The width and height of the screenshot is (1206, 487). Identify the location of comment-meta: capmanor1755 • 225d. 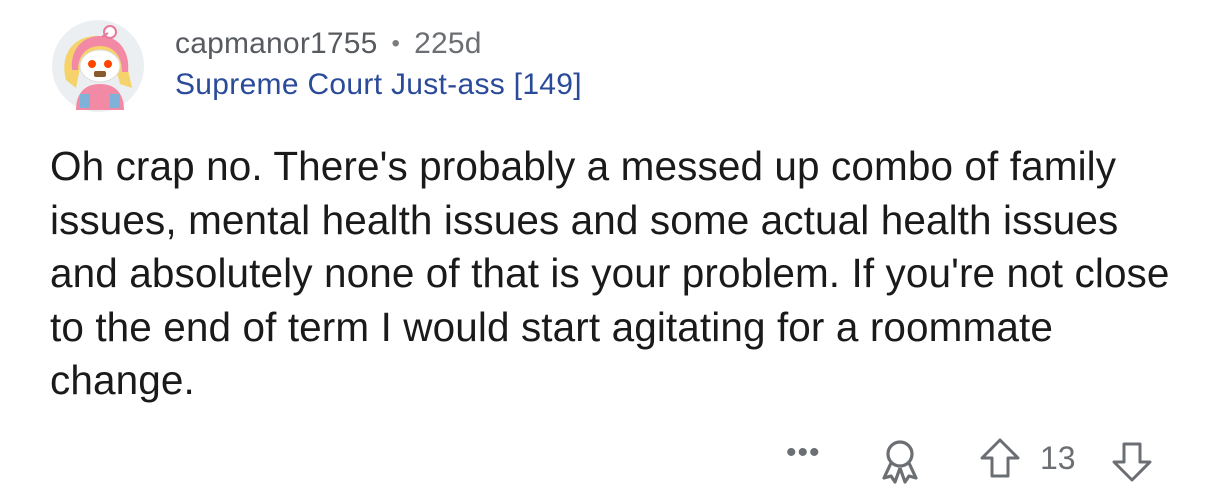
(328, 44).